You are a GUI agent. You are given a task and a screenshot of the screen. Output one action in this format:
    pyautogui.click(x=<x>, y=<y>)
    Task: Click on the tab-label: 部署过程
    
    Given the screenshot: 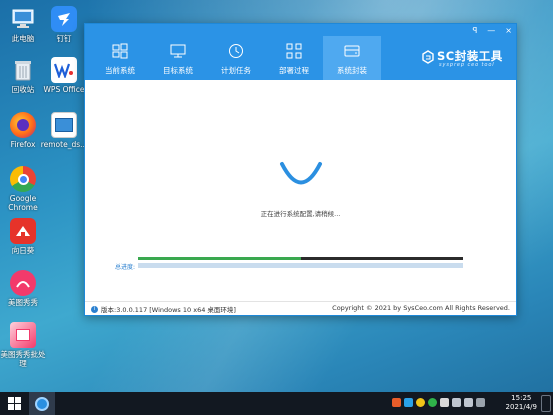 What is the action you would take?
    pyautogui.click(x=294, y=70)
    